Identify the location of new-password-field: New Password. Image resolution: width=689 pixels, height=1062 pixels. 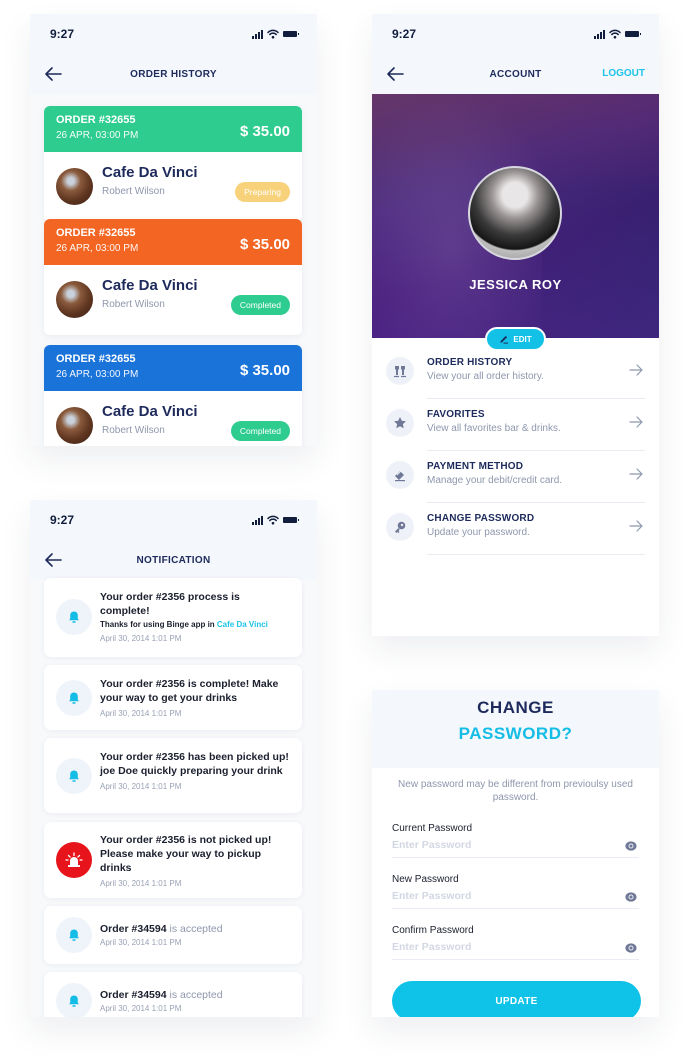
(515, 894).